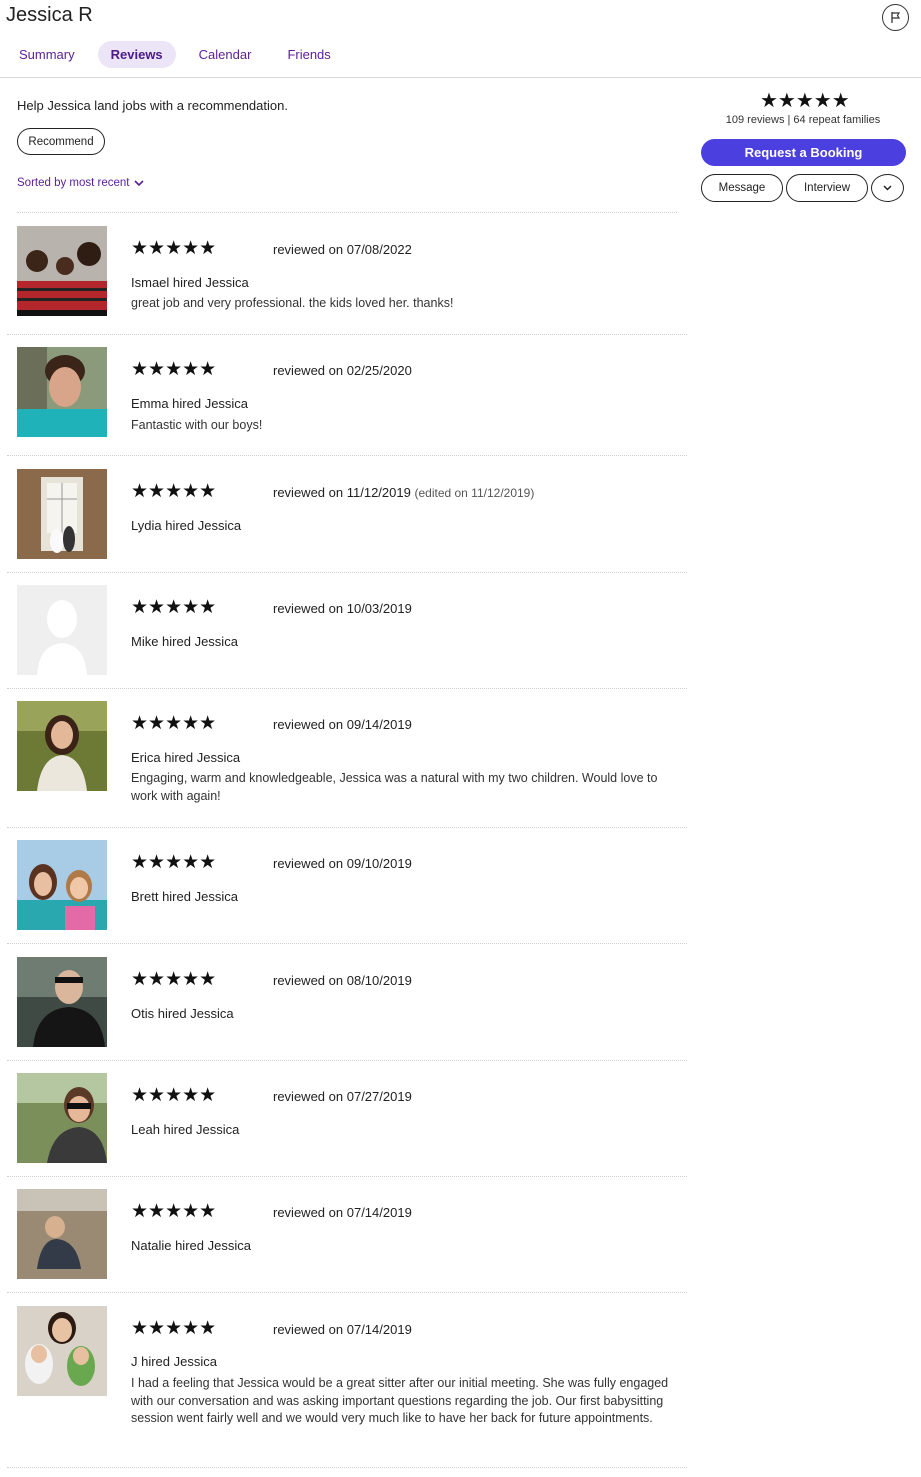 The width and height of the screenshot is (921, 1477). I want to click on review-date: reviewed on 07/27/2019, so click(342, 1096).